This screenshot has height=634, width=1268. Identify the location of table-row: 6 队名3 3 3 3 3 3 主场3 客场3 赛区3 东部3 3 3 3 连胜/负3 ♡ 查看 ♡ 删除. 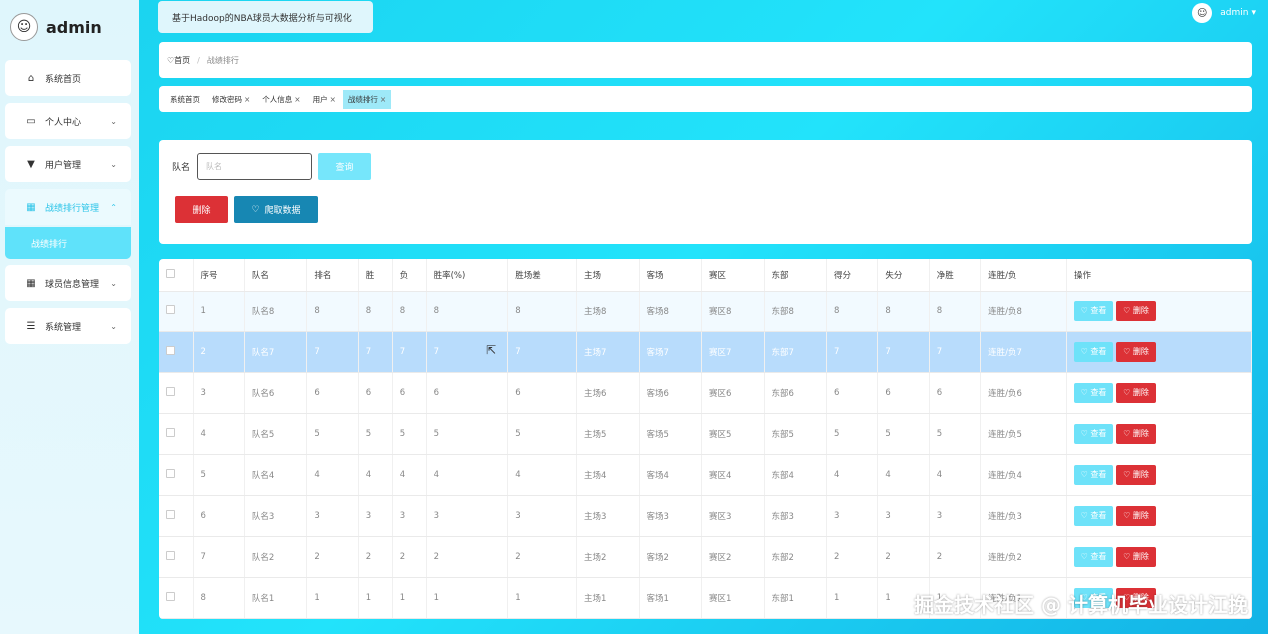
(705, 516).